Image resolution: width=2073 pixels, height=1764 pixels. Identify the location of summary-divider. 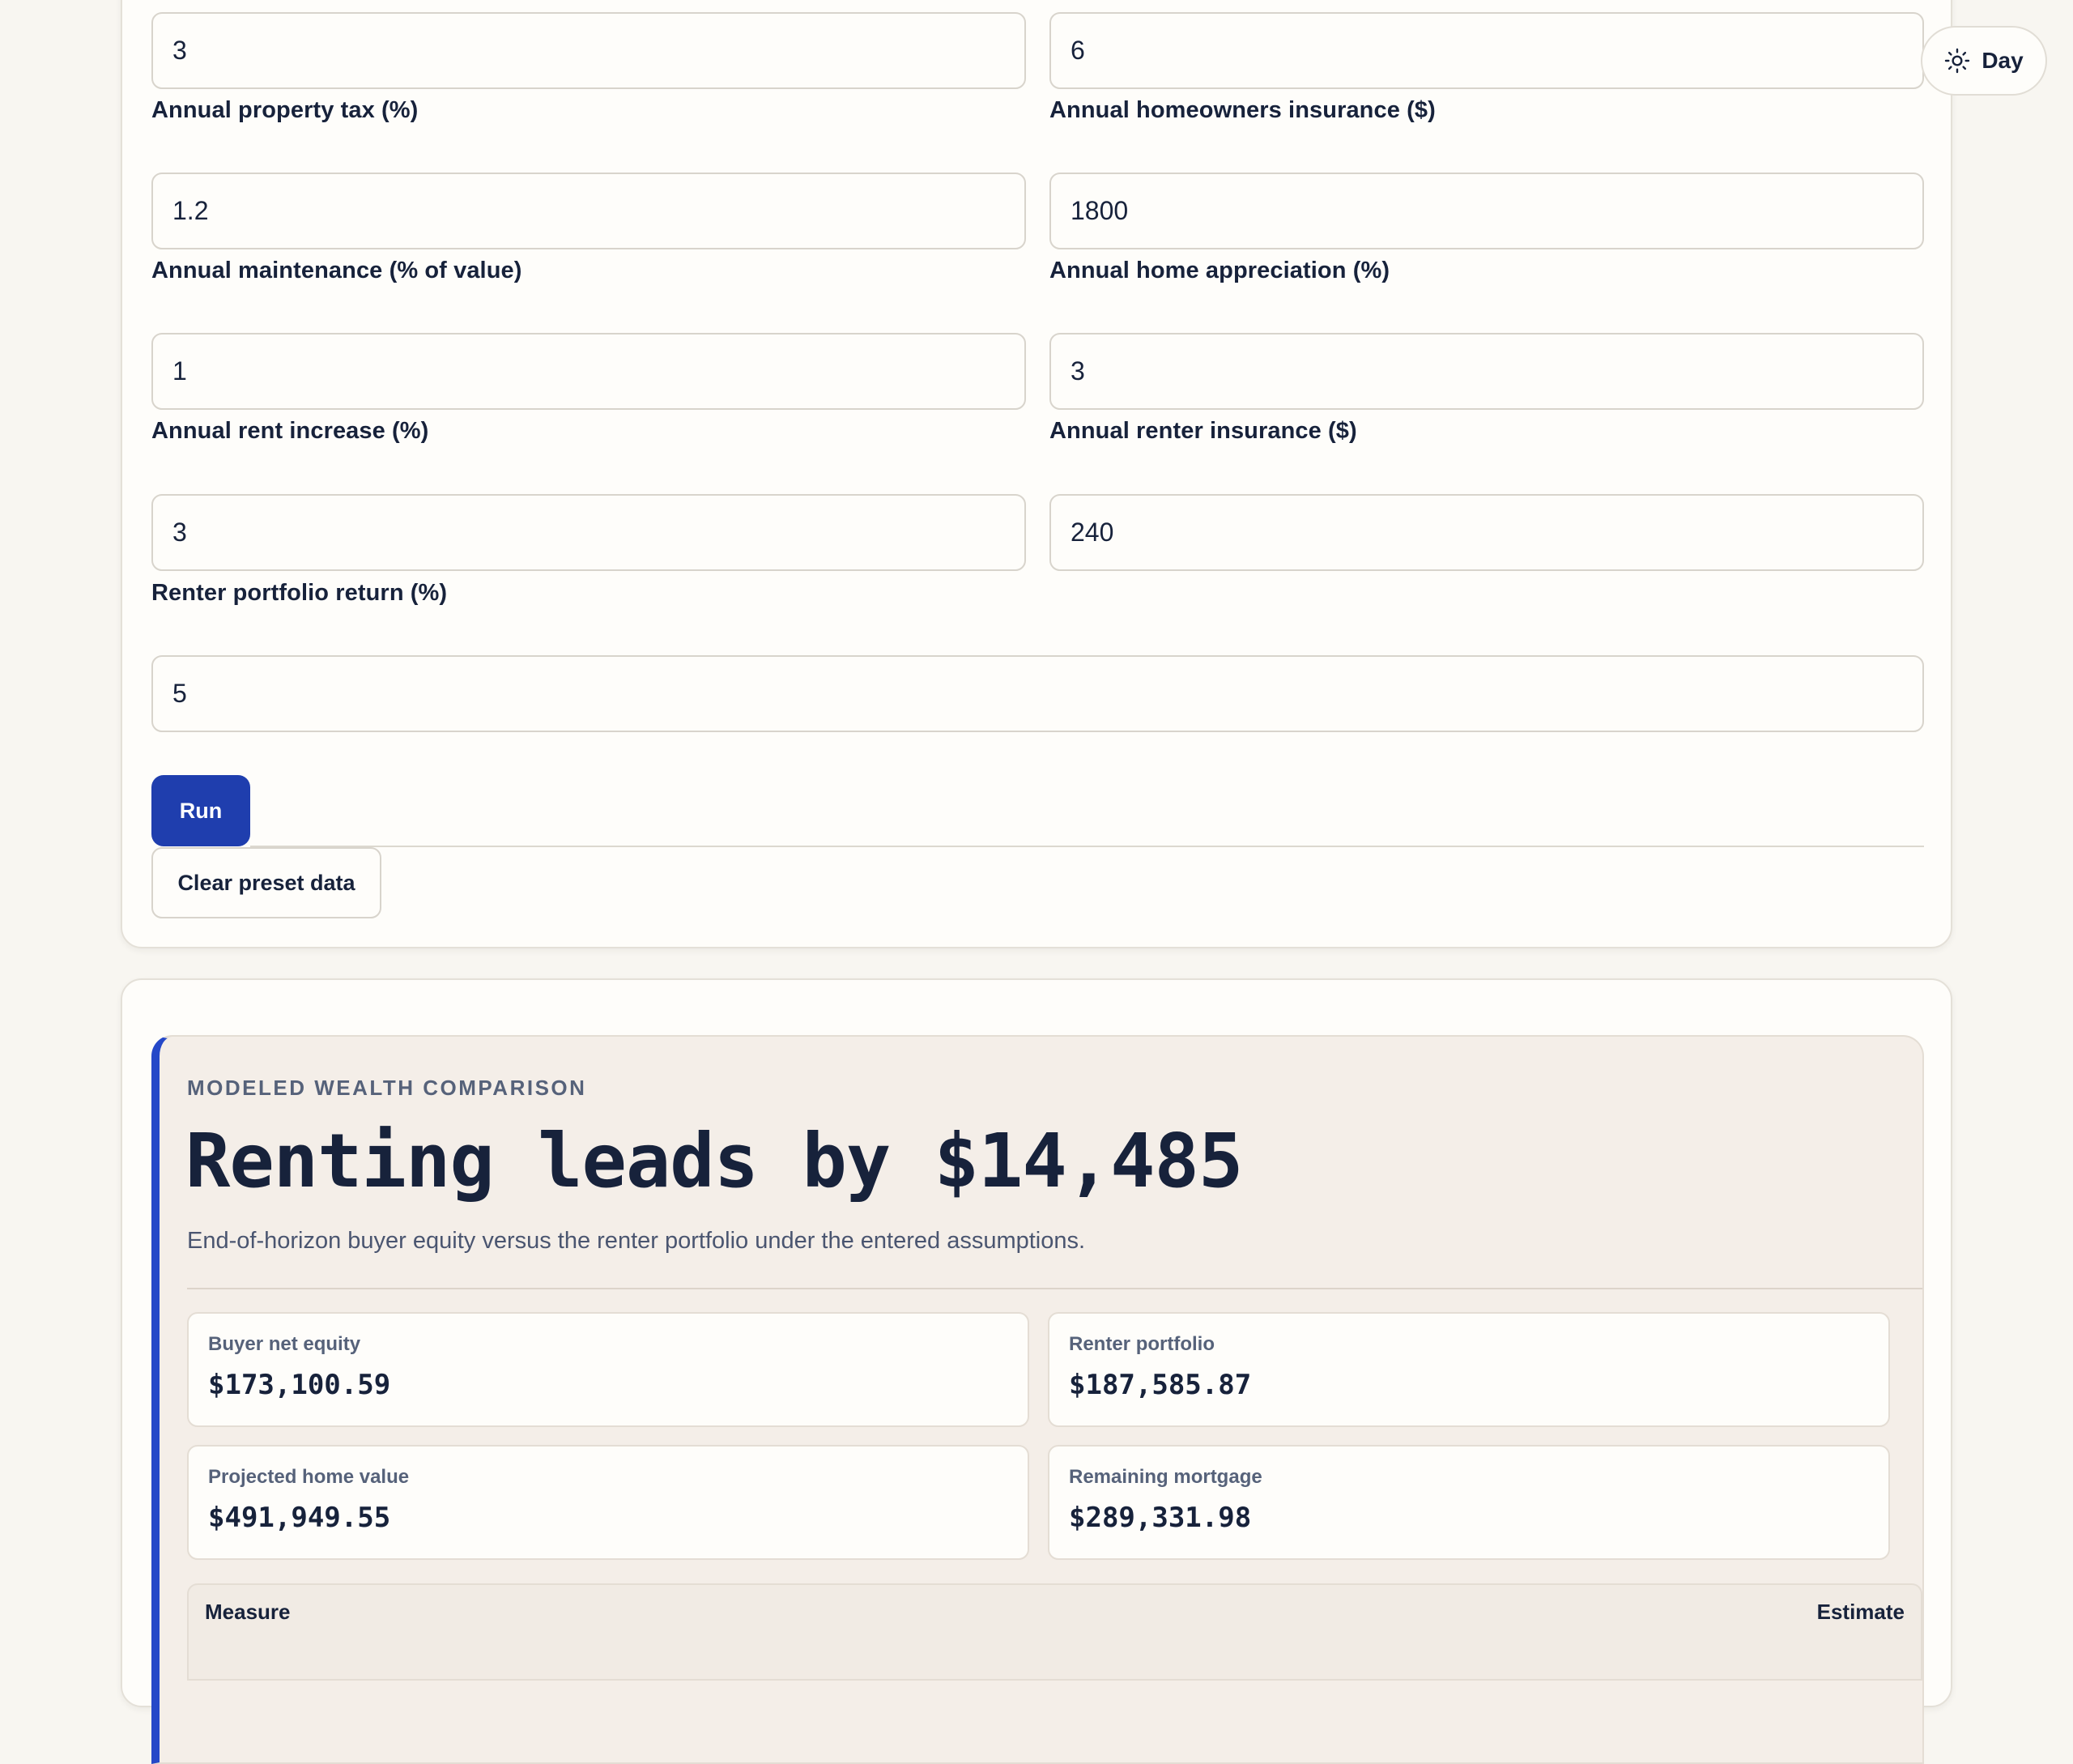
(1054, 1288).